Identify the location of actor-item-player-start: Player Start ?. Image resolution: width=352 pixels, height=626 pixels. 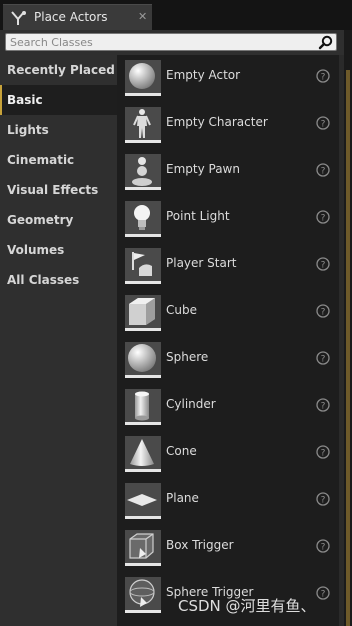
(228, 267).